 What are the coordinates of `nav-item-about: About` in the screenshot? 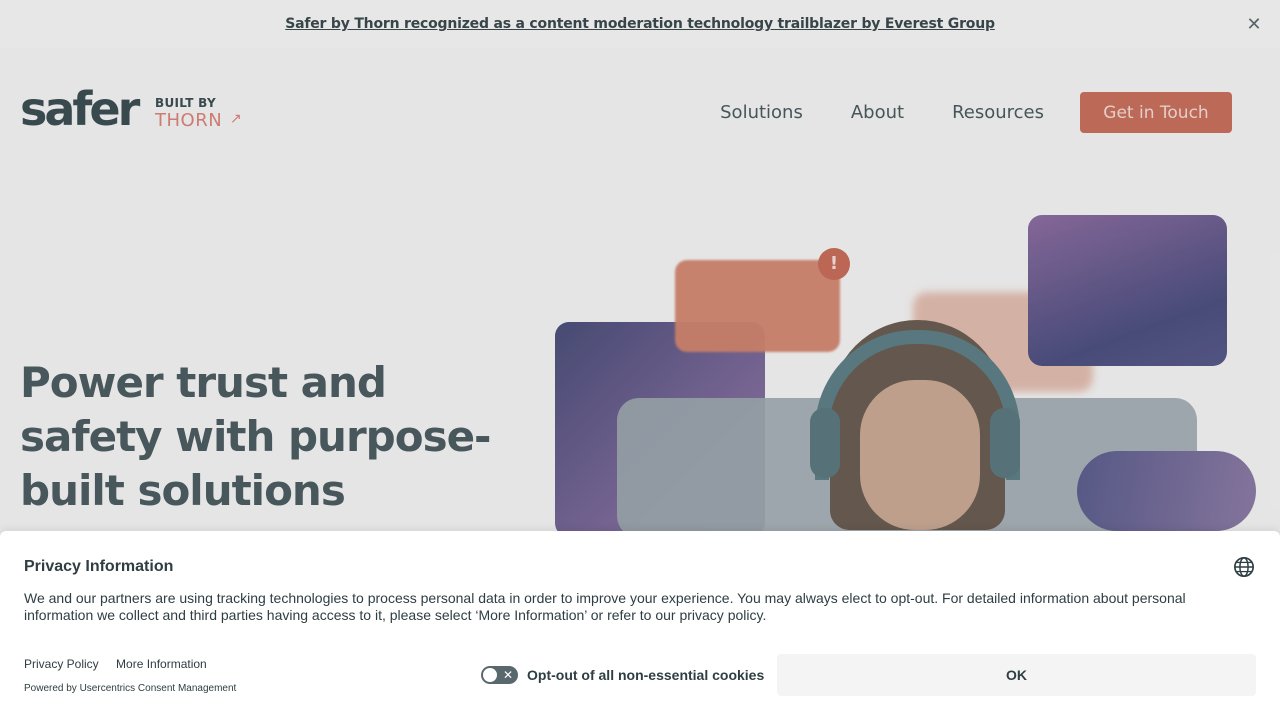 It's located at (877, 112).